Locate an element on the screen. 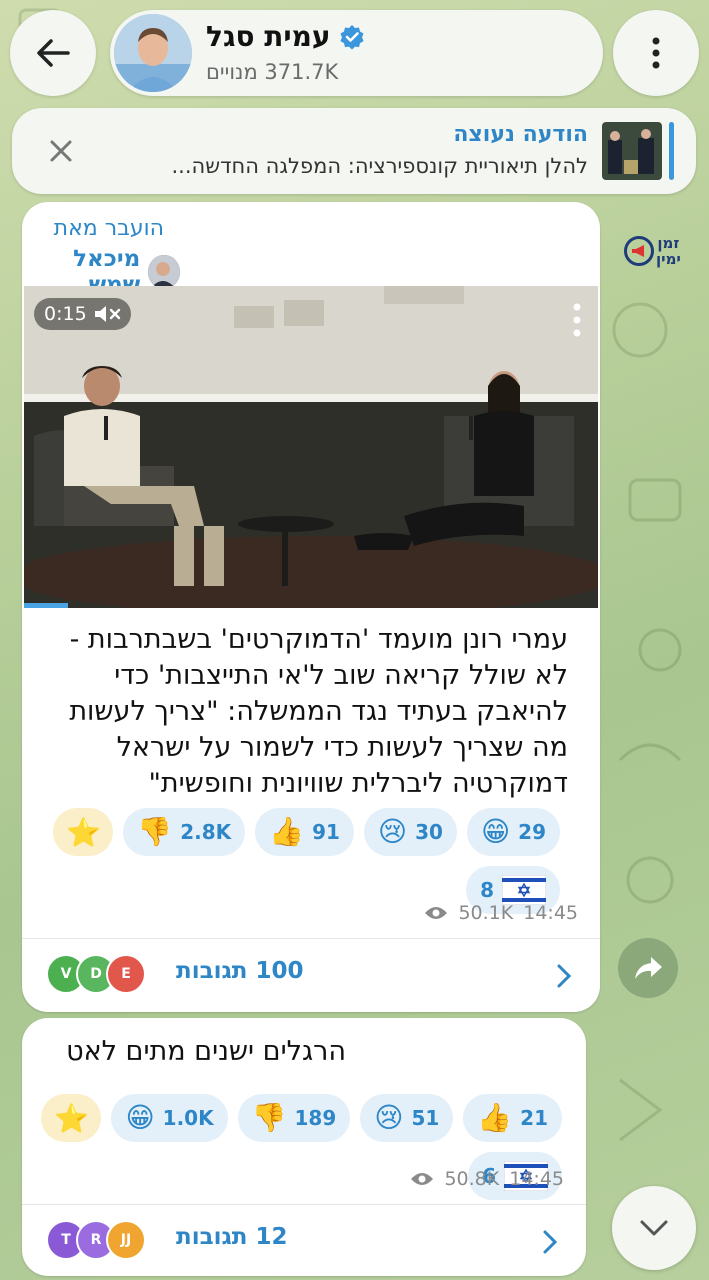  views-count: 50.1K is located at coordinates (486, 913).